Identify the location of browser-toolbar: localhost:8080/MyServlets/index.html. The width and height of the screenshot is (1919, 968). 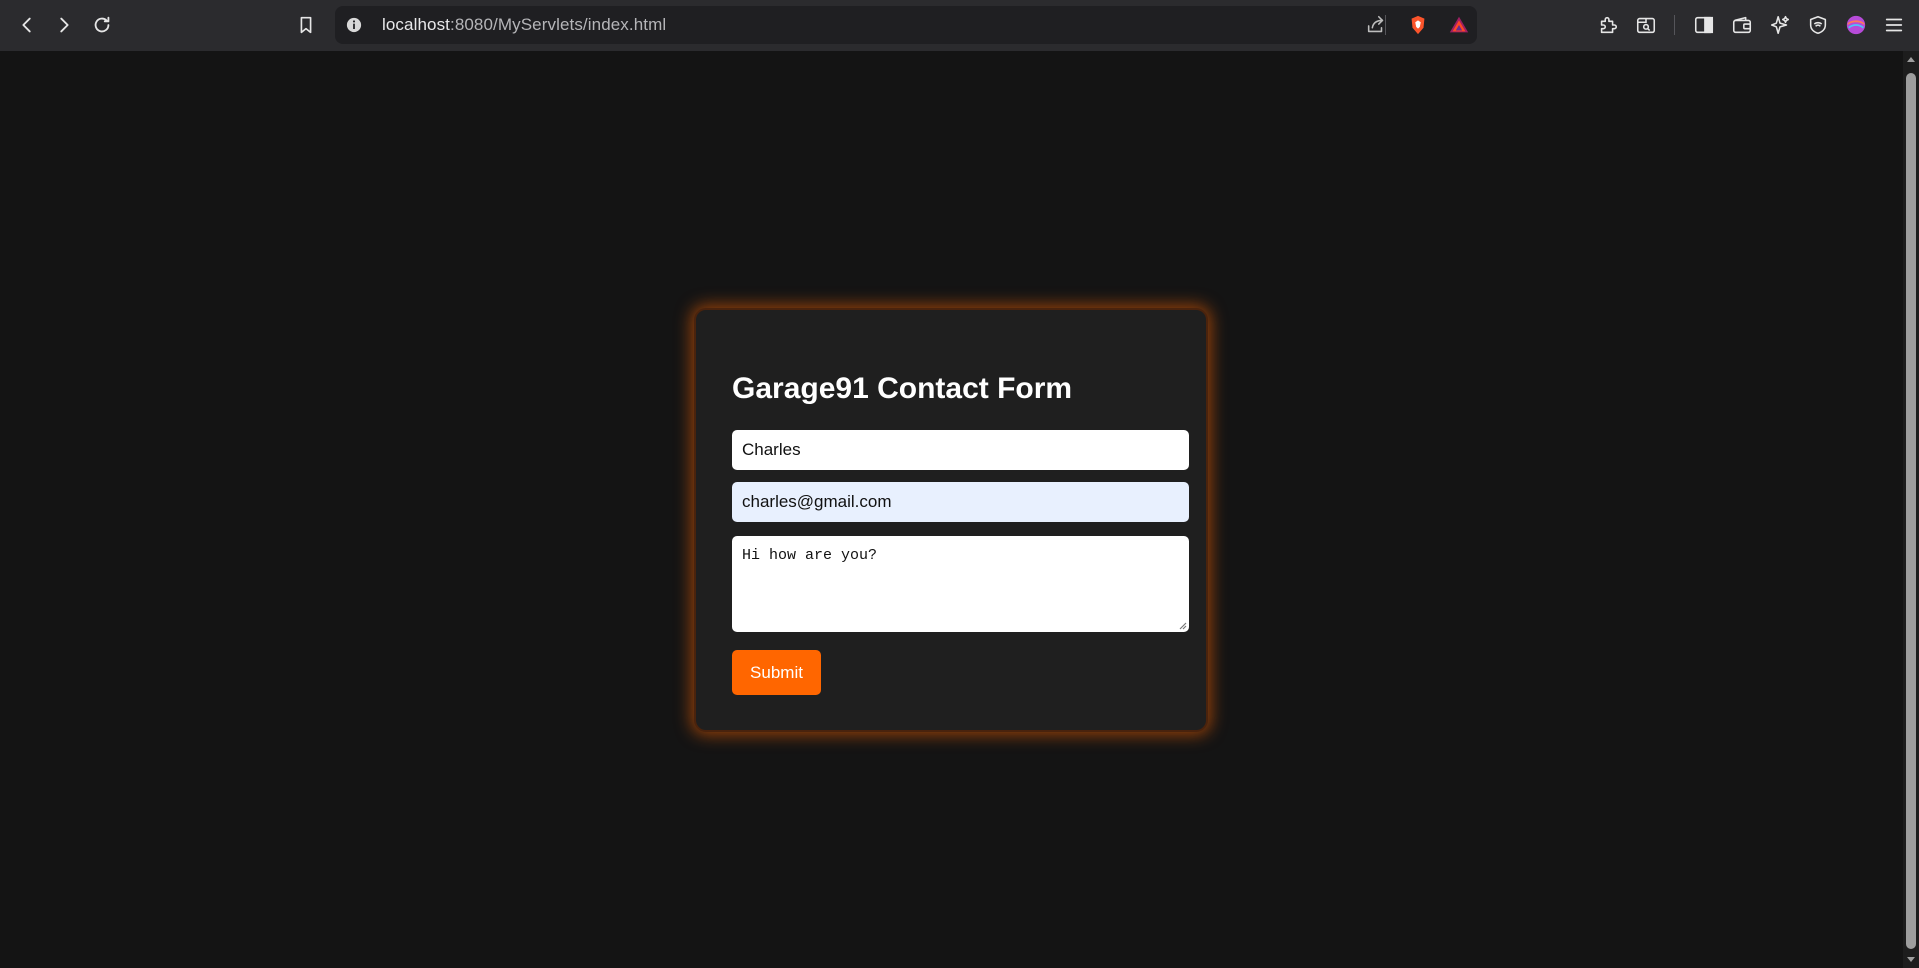
(959, 25).